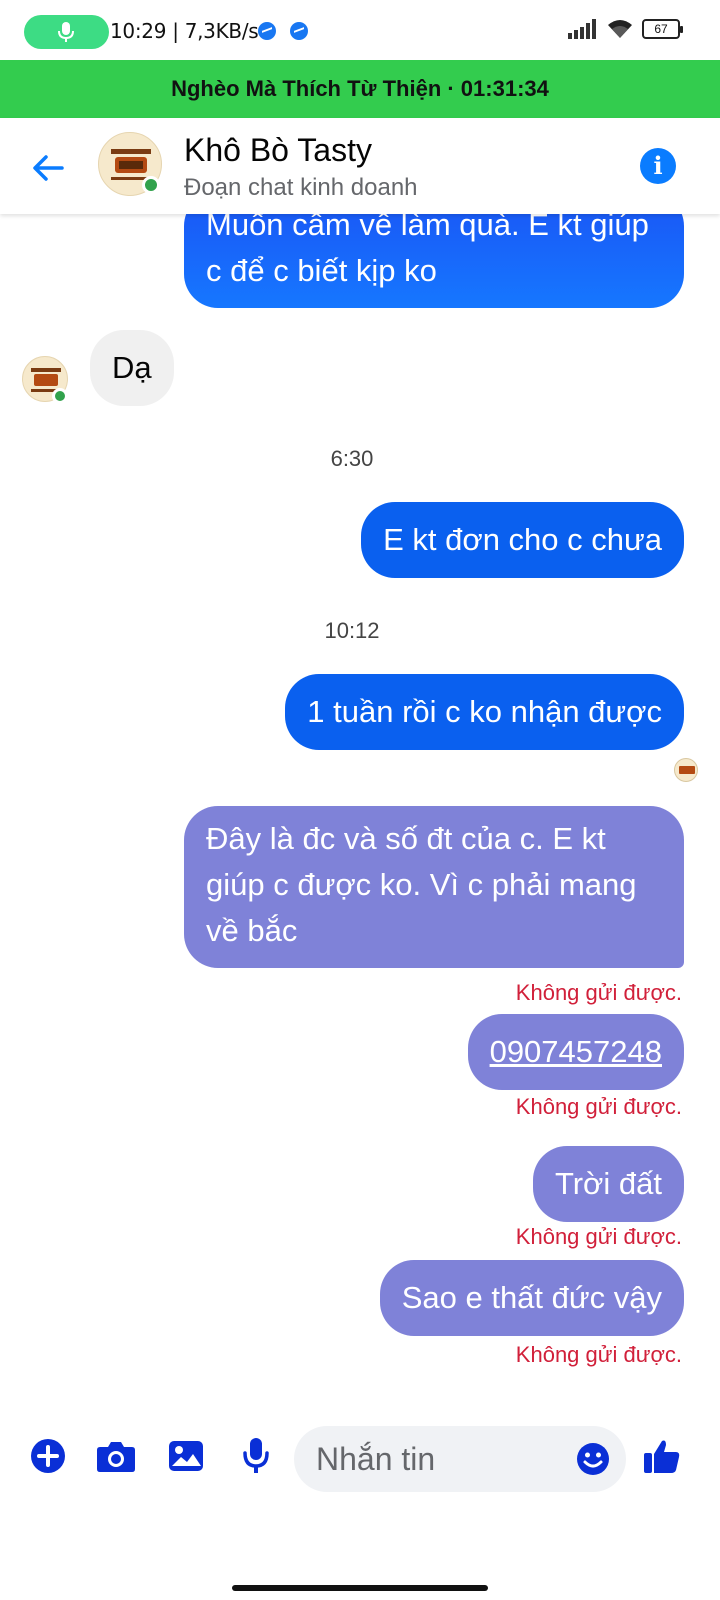 Image resolution: width=720 pixels, height=1600 pixels. I want to click on outgoing-message: 1 tuần rồi c ko nhận được, so click(484, 712).